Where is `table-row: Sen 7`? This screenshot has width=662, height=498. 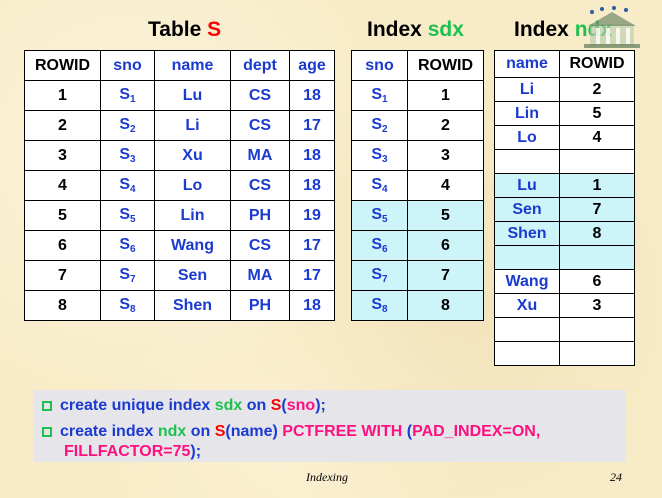
table-row: Sen 7 is located at coordinates (564, 209).